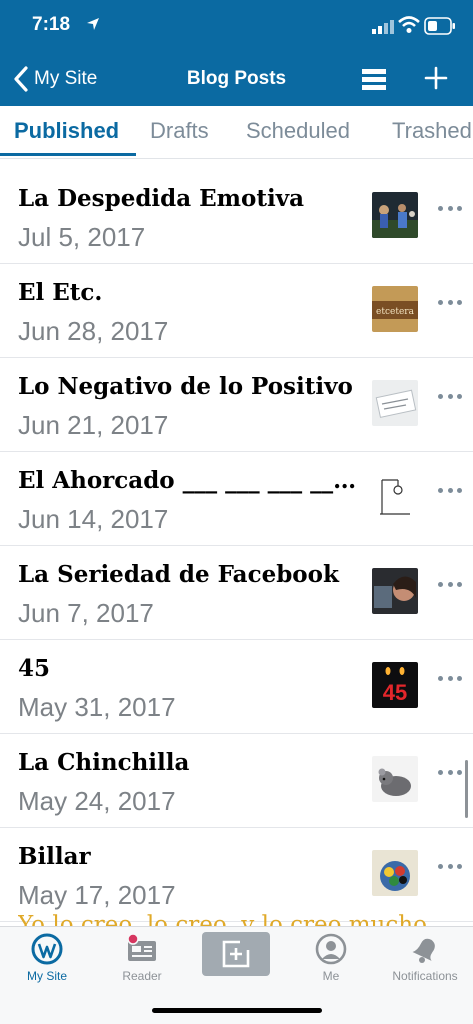 The height and width of the screenshot is (1024, 473). Describe the element at coordinates (93, 425) in the screenshot. I see `post-date: Jun 21, 2017` at that location.